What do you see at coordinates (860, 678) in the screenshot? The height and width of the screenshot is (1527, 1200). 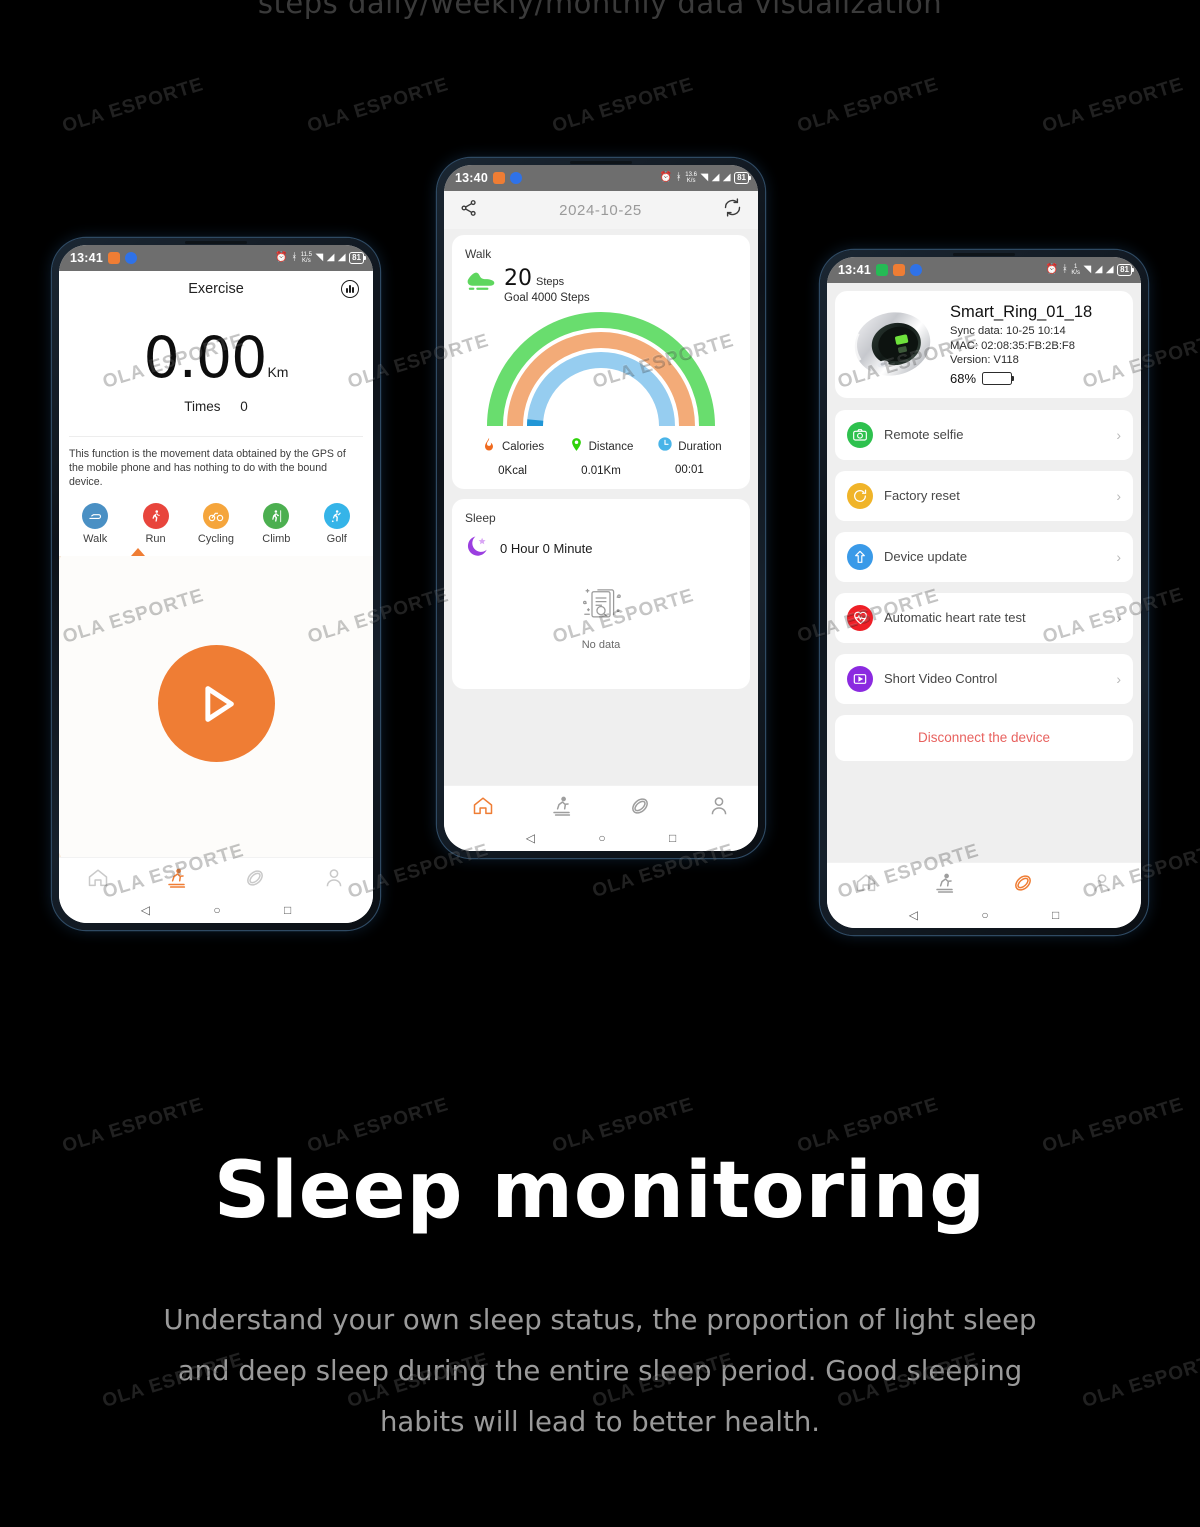 I see `video-play-icon` at bounding box center [860, 678].